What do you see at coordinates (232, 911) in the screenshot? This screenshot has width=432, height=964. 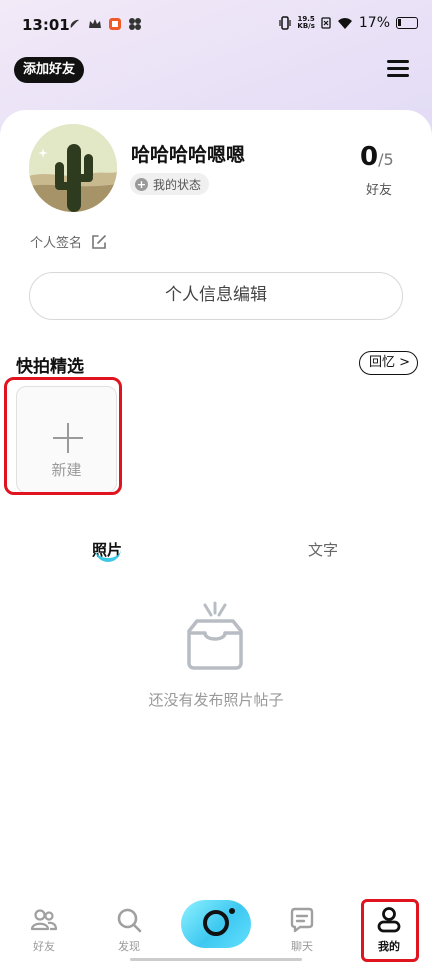 I see `camera-dot` at bounding box center [232, 911].